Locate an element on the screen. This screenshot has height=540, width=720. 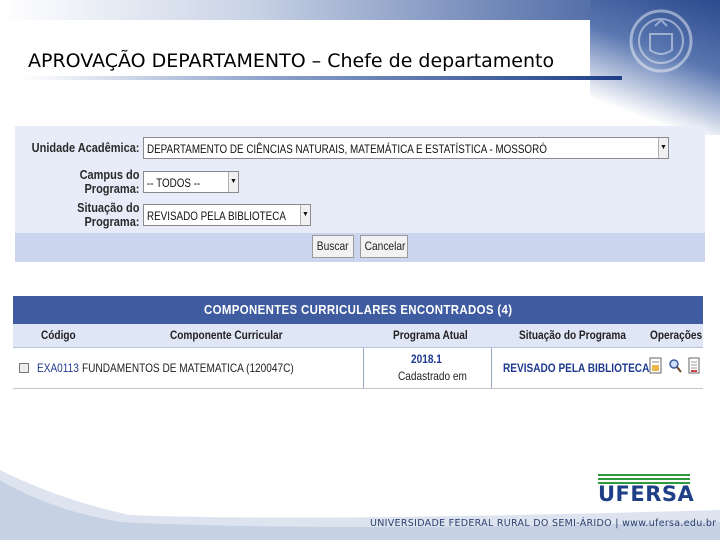
column-header-current-program: Programa Atual is located at coordinates (430, 335).